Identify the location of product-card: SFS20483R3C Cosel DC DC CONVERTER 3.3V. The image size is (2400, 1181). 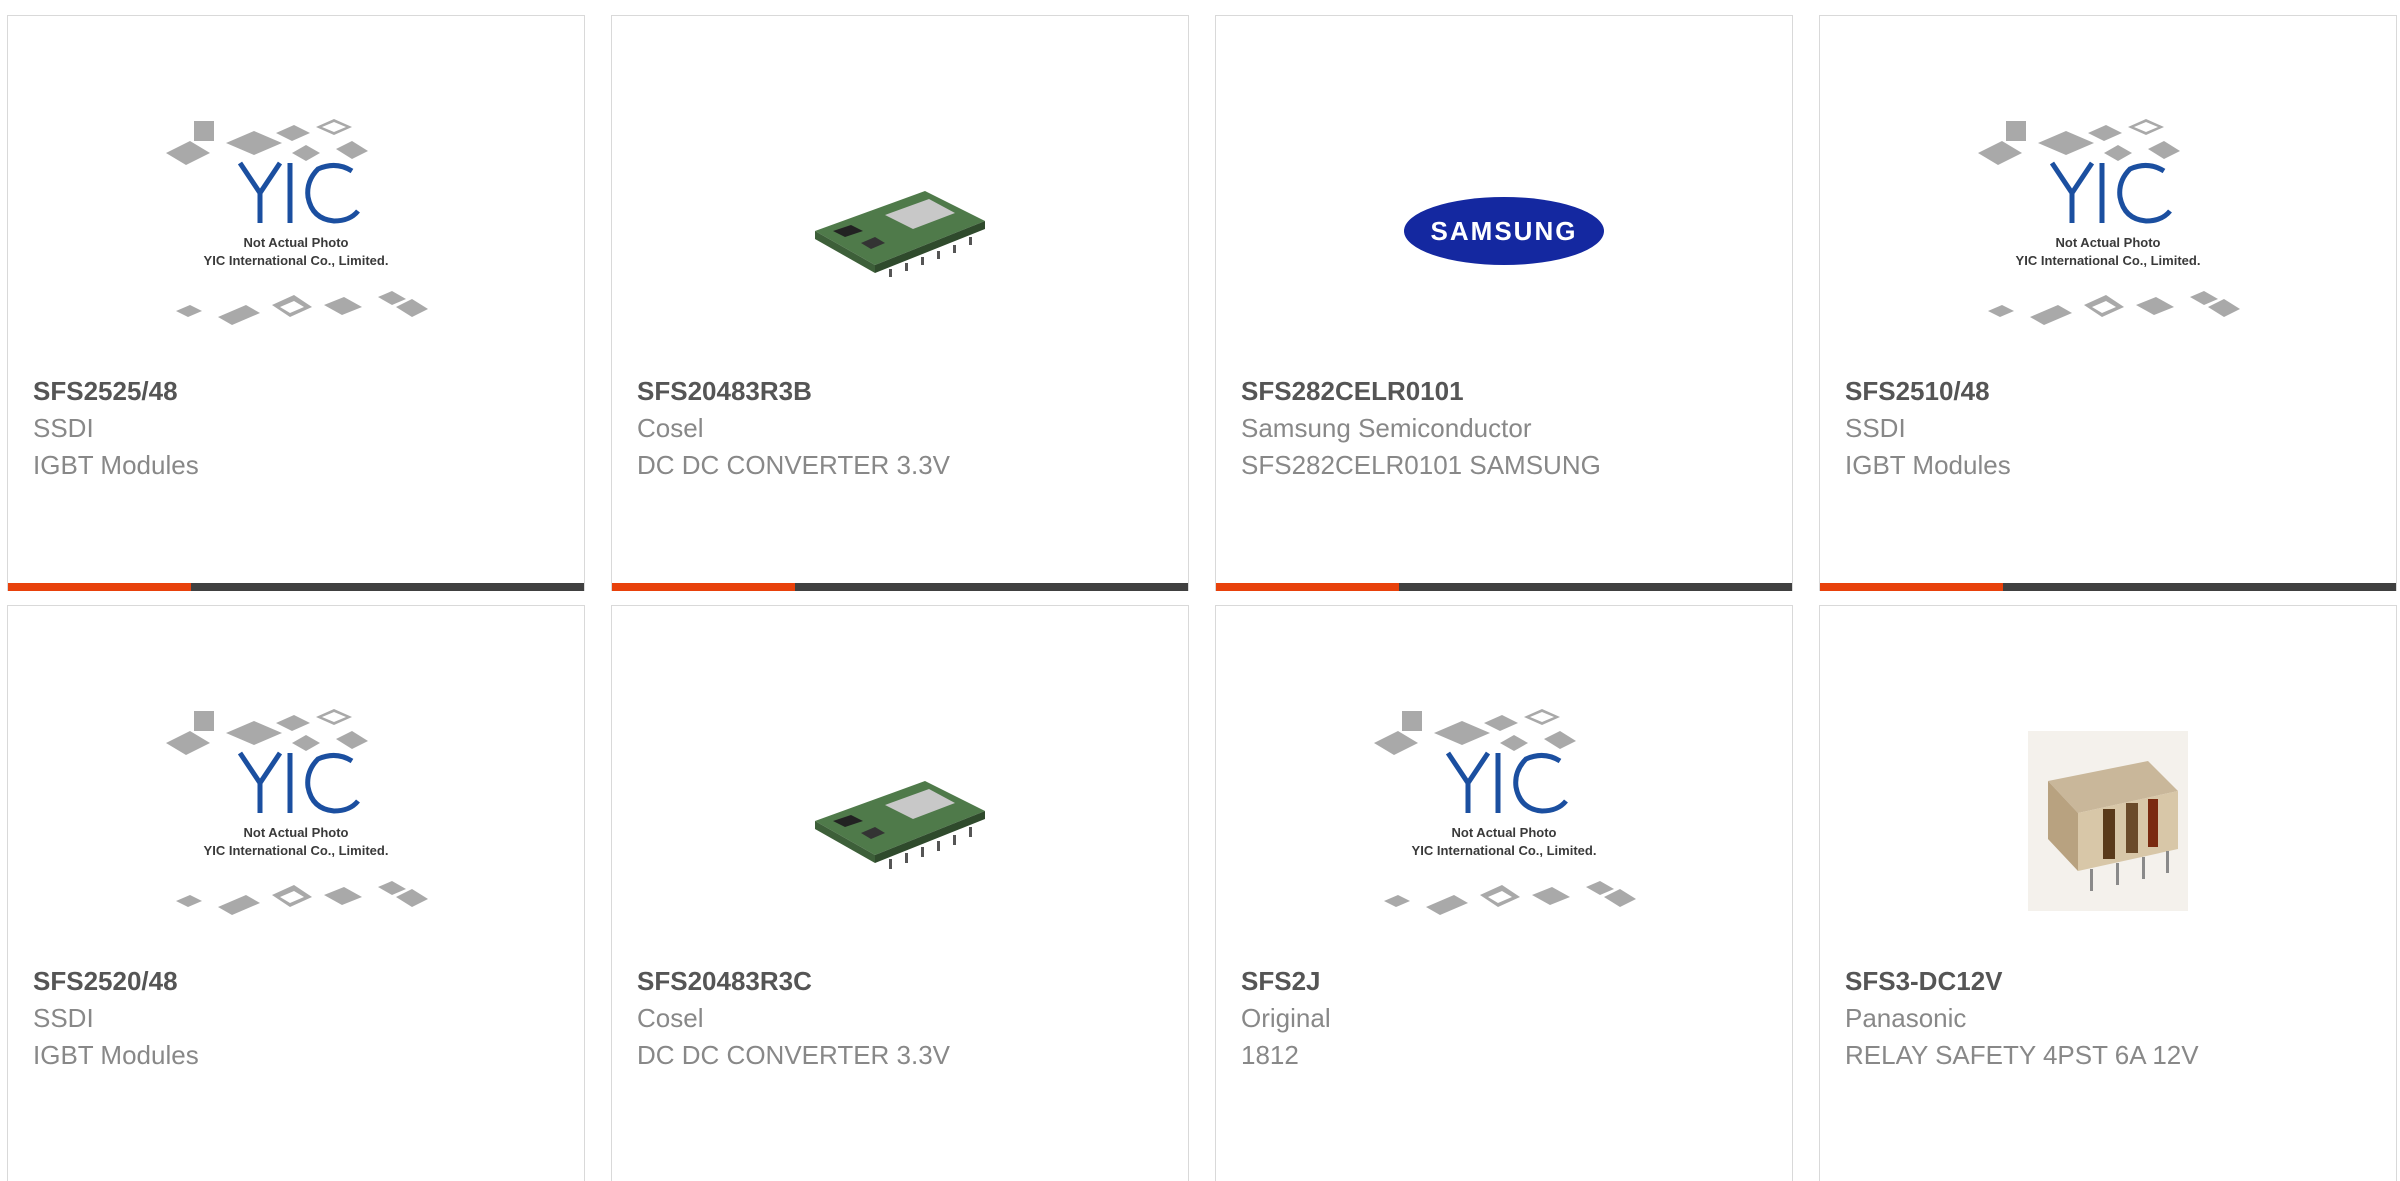
(900, 893).